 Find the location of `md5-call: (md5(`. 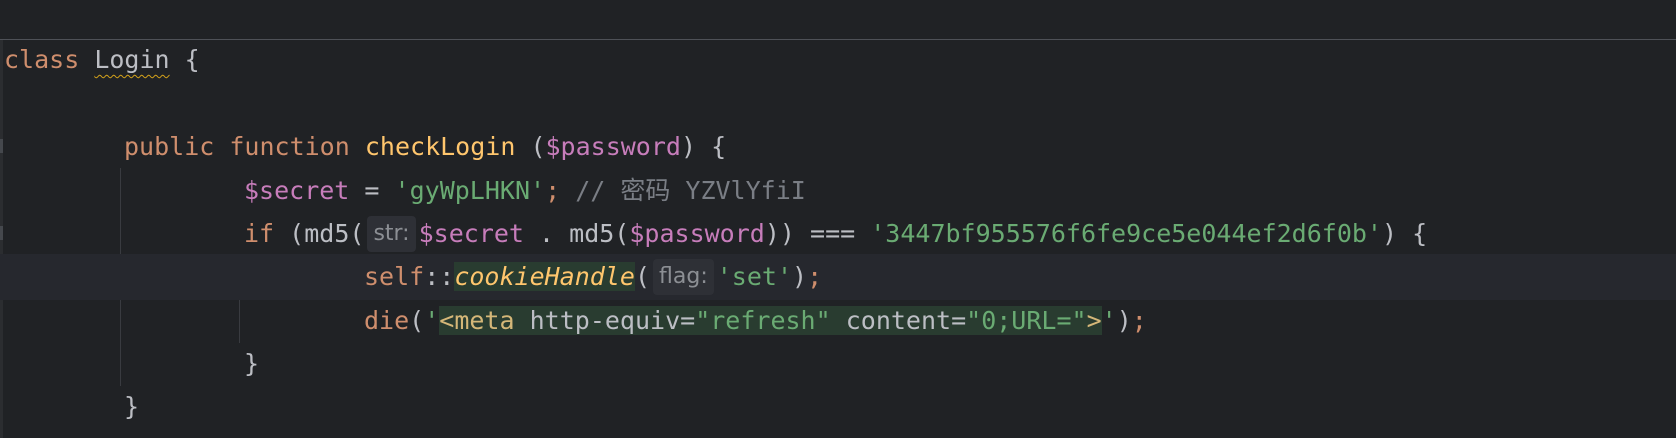

md5-call: (md5( is located at coordinates (327, 233).